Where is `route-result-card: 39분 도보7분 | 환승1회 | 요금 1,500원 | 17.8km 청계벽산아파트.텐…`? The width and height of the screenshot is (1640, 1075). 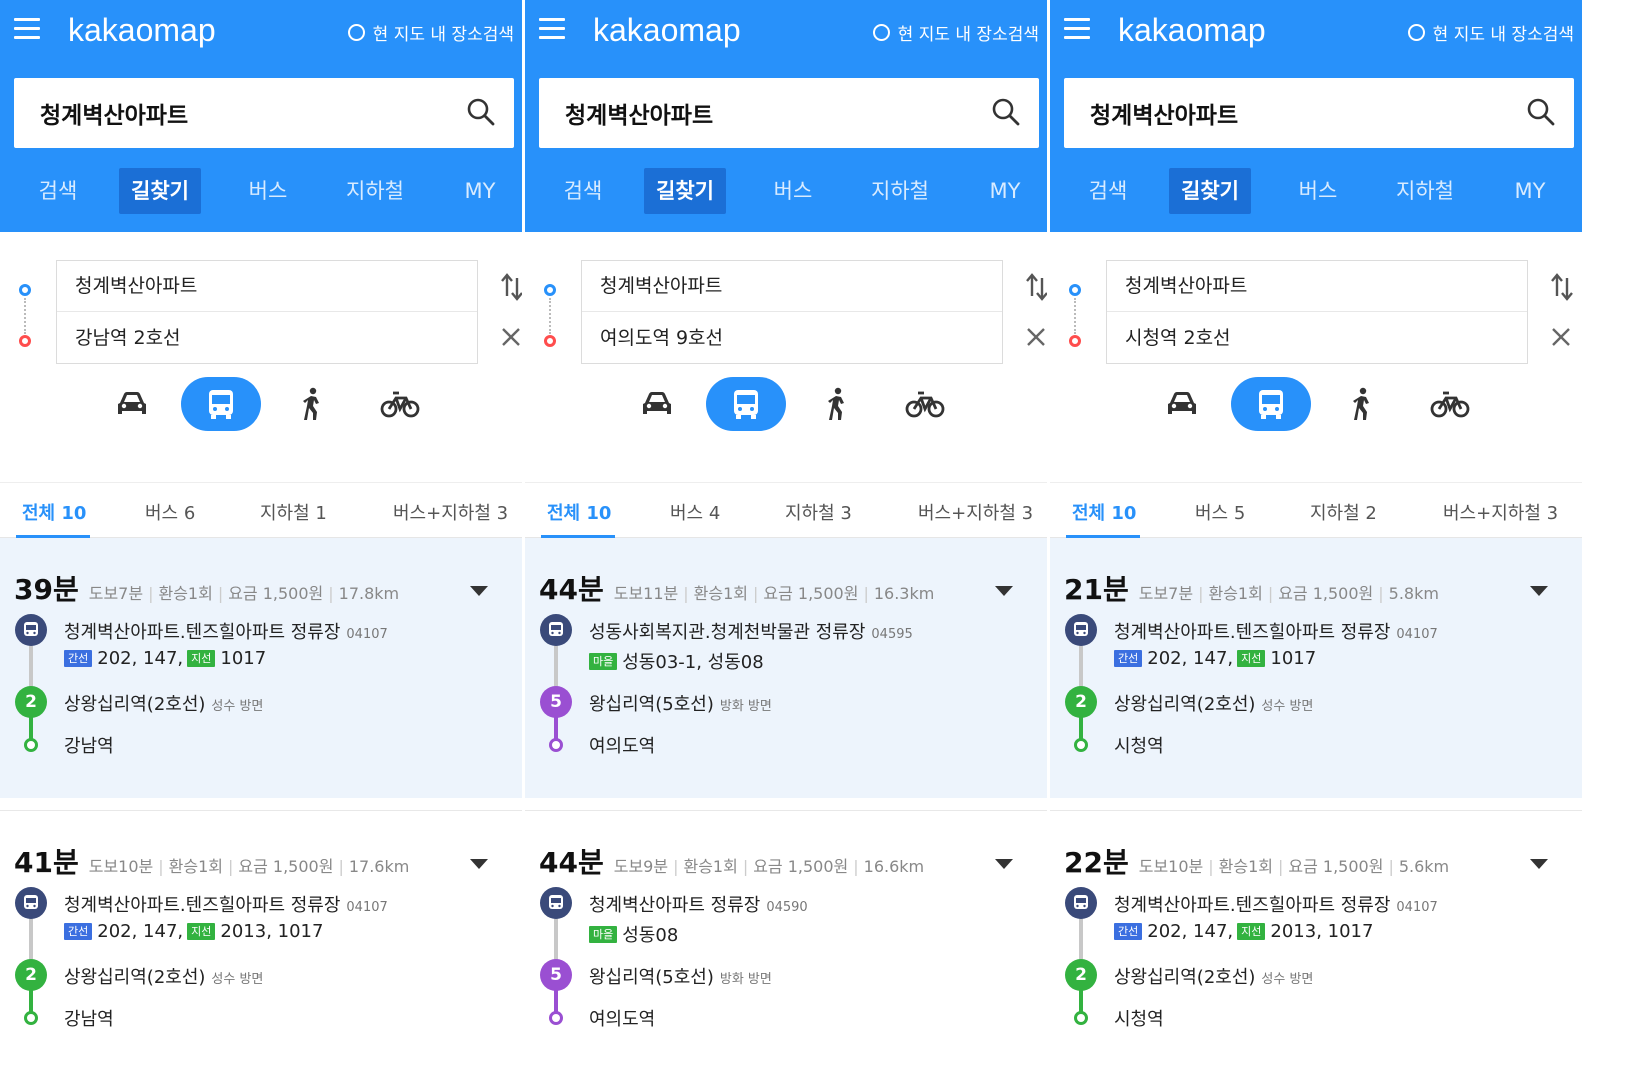
route-result-card: 39분 도보7분 | 환승1회 | 요금 1,500원 | 17.8km 청계벽산아파트.텐… is located at coordinates (261, 668).